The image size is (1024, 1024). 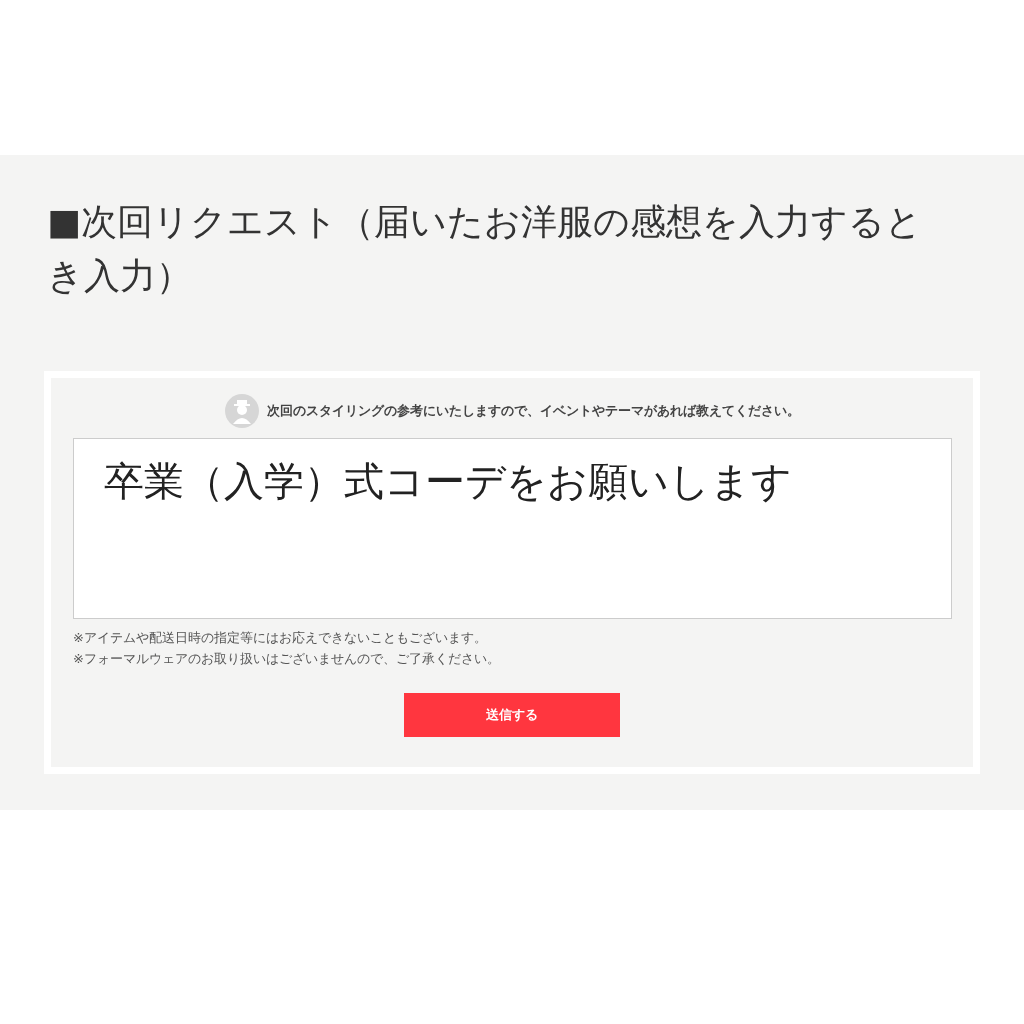 I want to click on prompt-text: 次回のスタイリングの参考にいたしますので、イベントやテーマがあれば教えてください。, so click(x=533, y=410).